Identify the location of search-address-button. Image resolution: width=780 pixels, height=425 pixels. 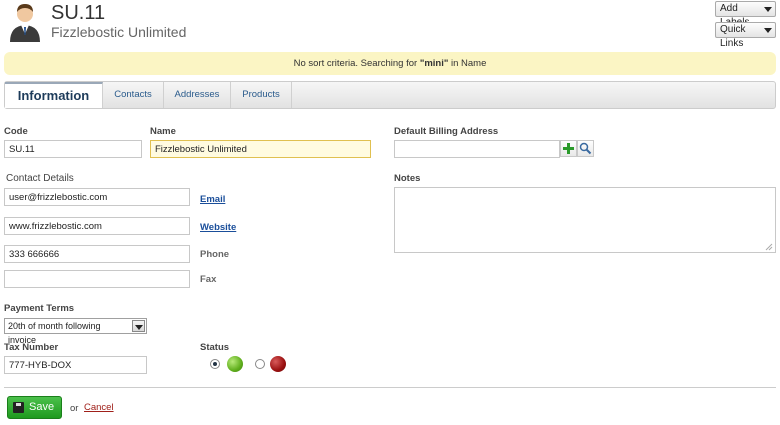
(585, 148).